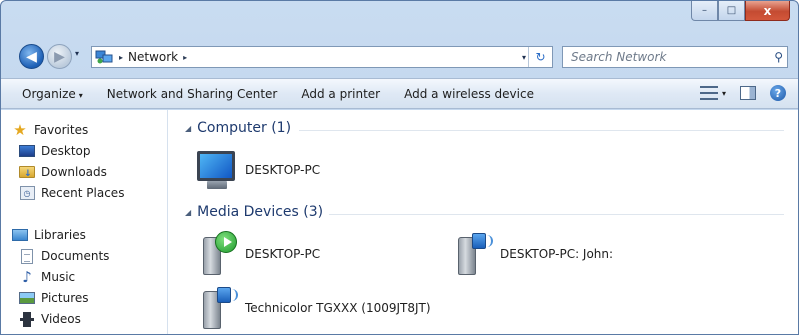 The image size is (799, 335). I want to click on computer-icon, so click(216, 170).